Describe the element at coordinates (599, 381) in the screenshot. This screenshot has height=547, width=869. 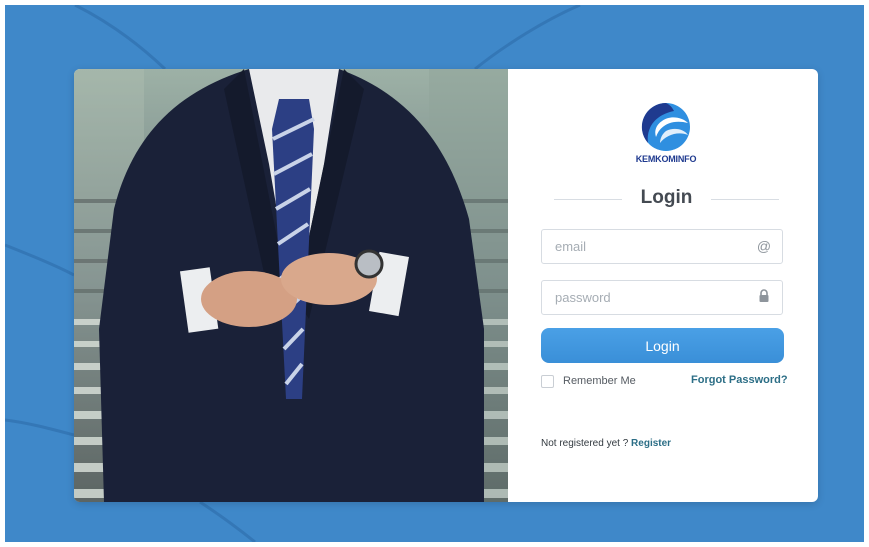
I see `remember-me-label: Remember Me` at that location.